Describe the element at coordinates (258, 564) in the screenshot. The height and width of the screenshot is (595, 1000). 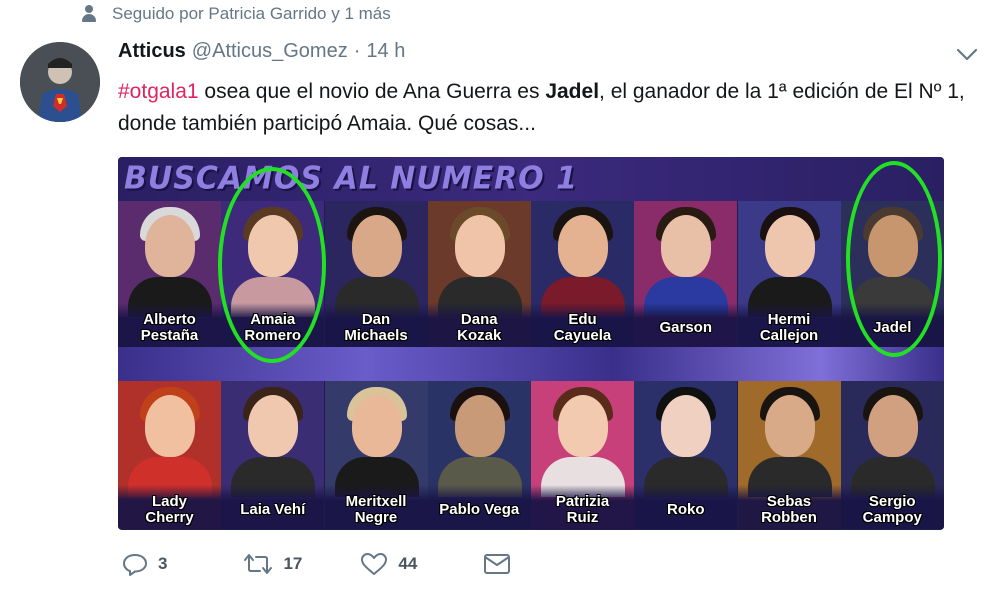
I see `retweet-icon` at that location.